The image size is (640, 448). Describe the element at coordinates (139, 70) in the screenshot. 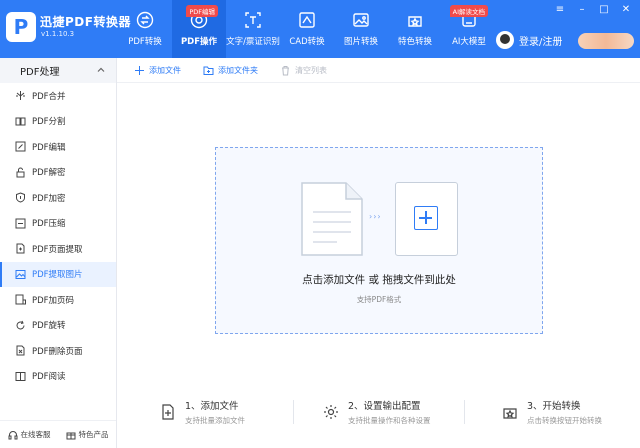

I see `add-file-icon` at that location.